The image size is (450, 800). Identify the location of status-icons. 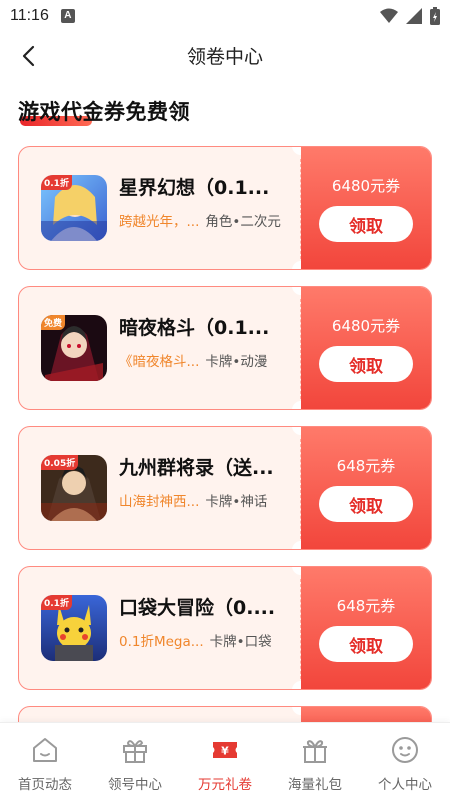
(410, 16).